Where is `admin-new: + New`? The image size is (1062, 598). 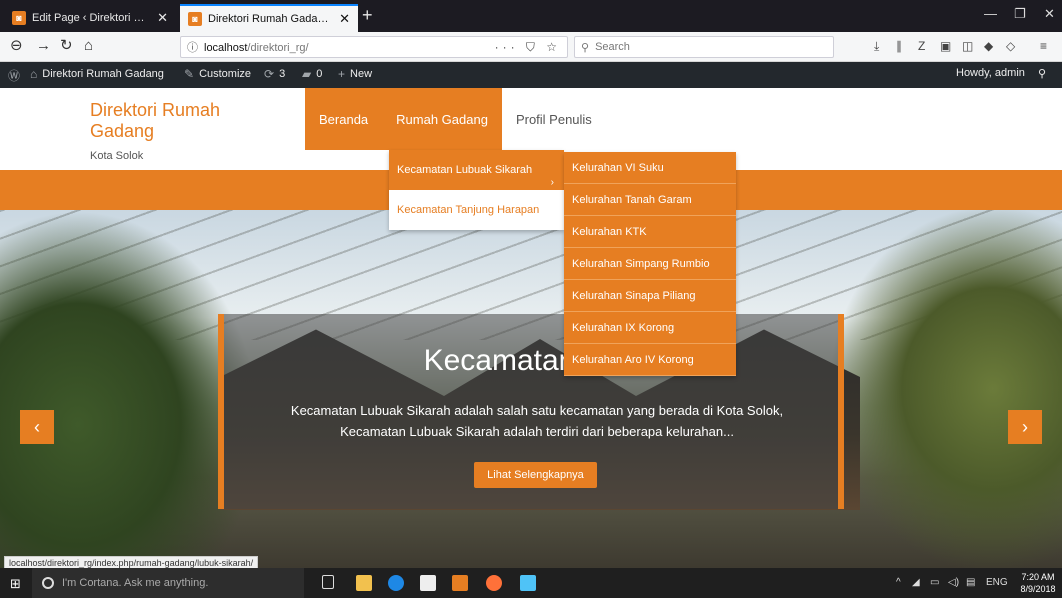
admin-new: + New is located at coordinates (355, 74).